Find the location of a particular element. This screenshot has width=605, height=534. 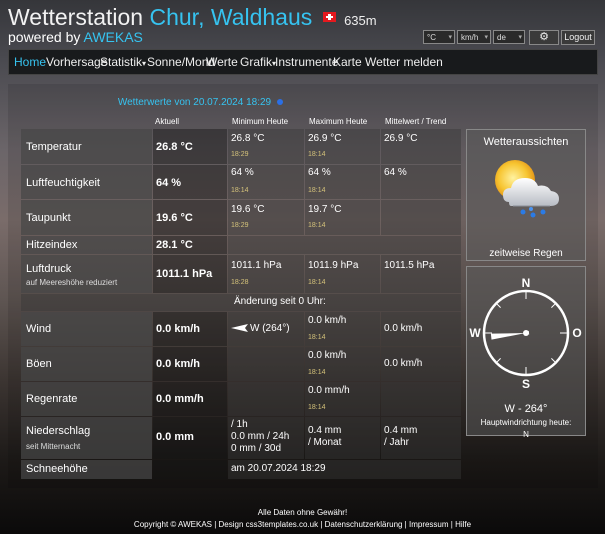

temp-max-time: 18:14 is located at coordinates (317, 154).